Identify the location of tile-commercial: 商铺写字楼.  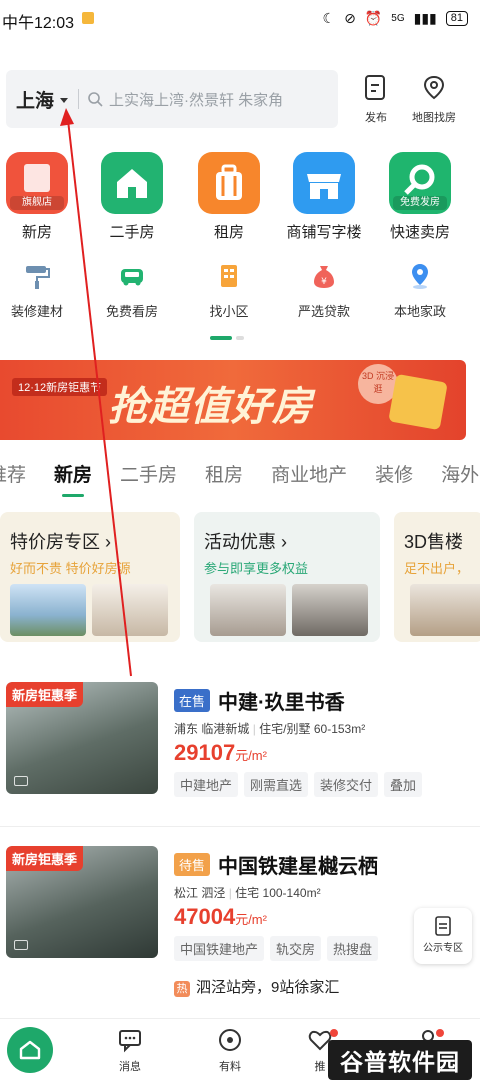
(324, 197).